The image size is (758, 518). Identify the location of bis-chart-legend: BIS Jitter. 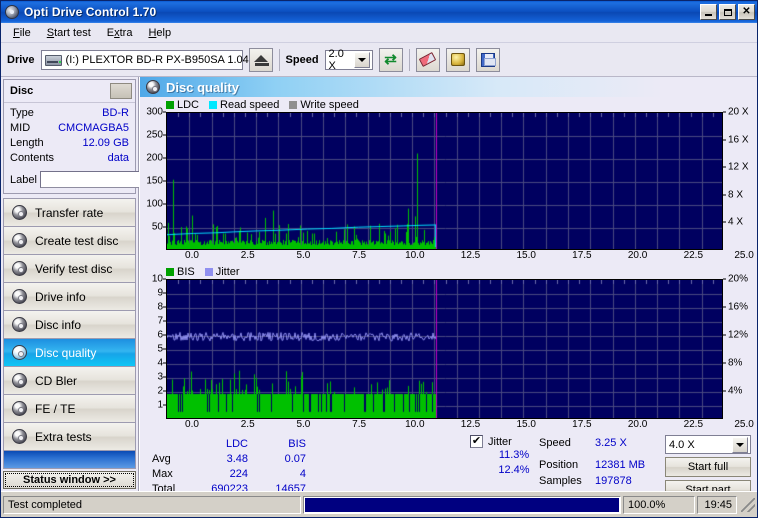
(448, 271).